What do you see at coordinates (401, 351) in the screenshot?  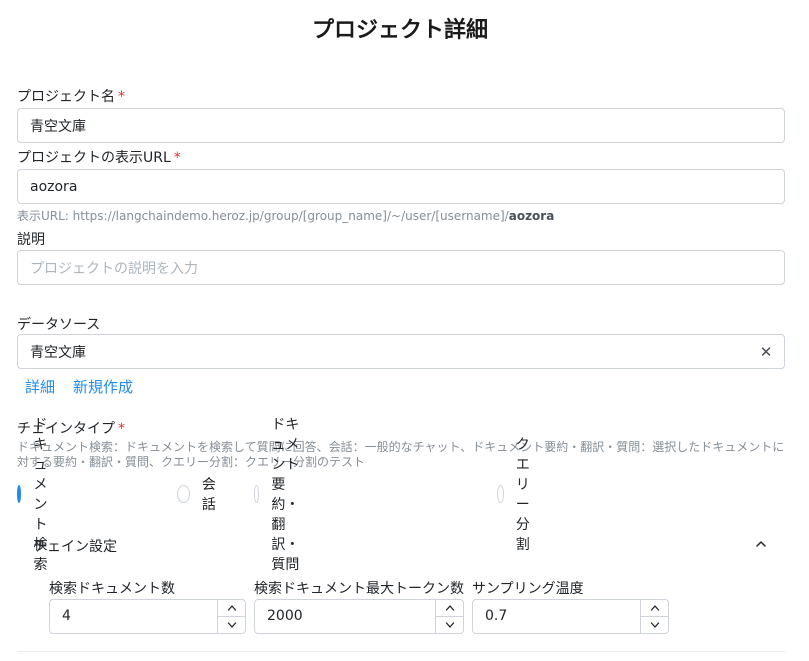 I see `datasource-select: 青空文庫 ✕` at bounding box center [401, 351].